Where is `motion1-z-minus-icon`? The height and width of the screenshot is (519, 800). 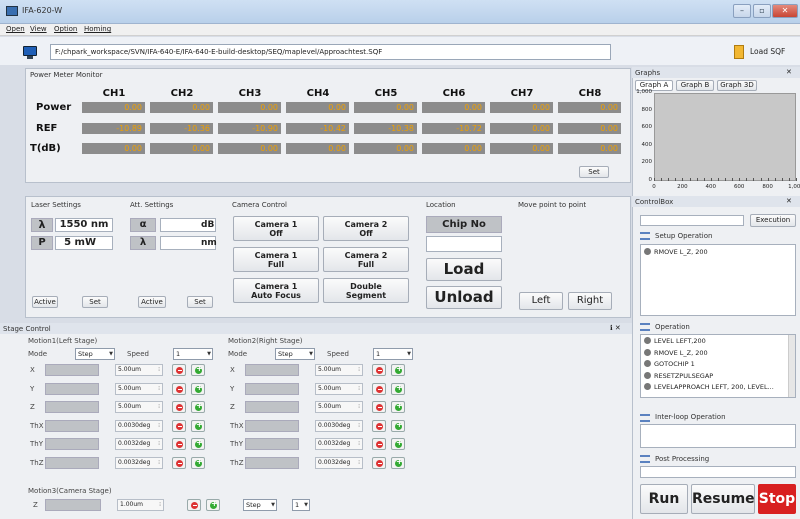 motion1-z-minus-icon is located at coordinates (179, 407).